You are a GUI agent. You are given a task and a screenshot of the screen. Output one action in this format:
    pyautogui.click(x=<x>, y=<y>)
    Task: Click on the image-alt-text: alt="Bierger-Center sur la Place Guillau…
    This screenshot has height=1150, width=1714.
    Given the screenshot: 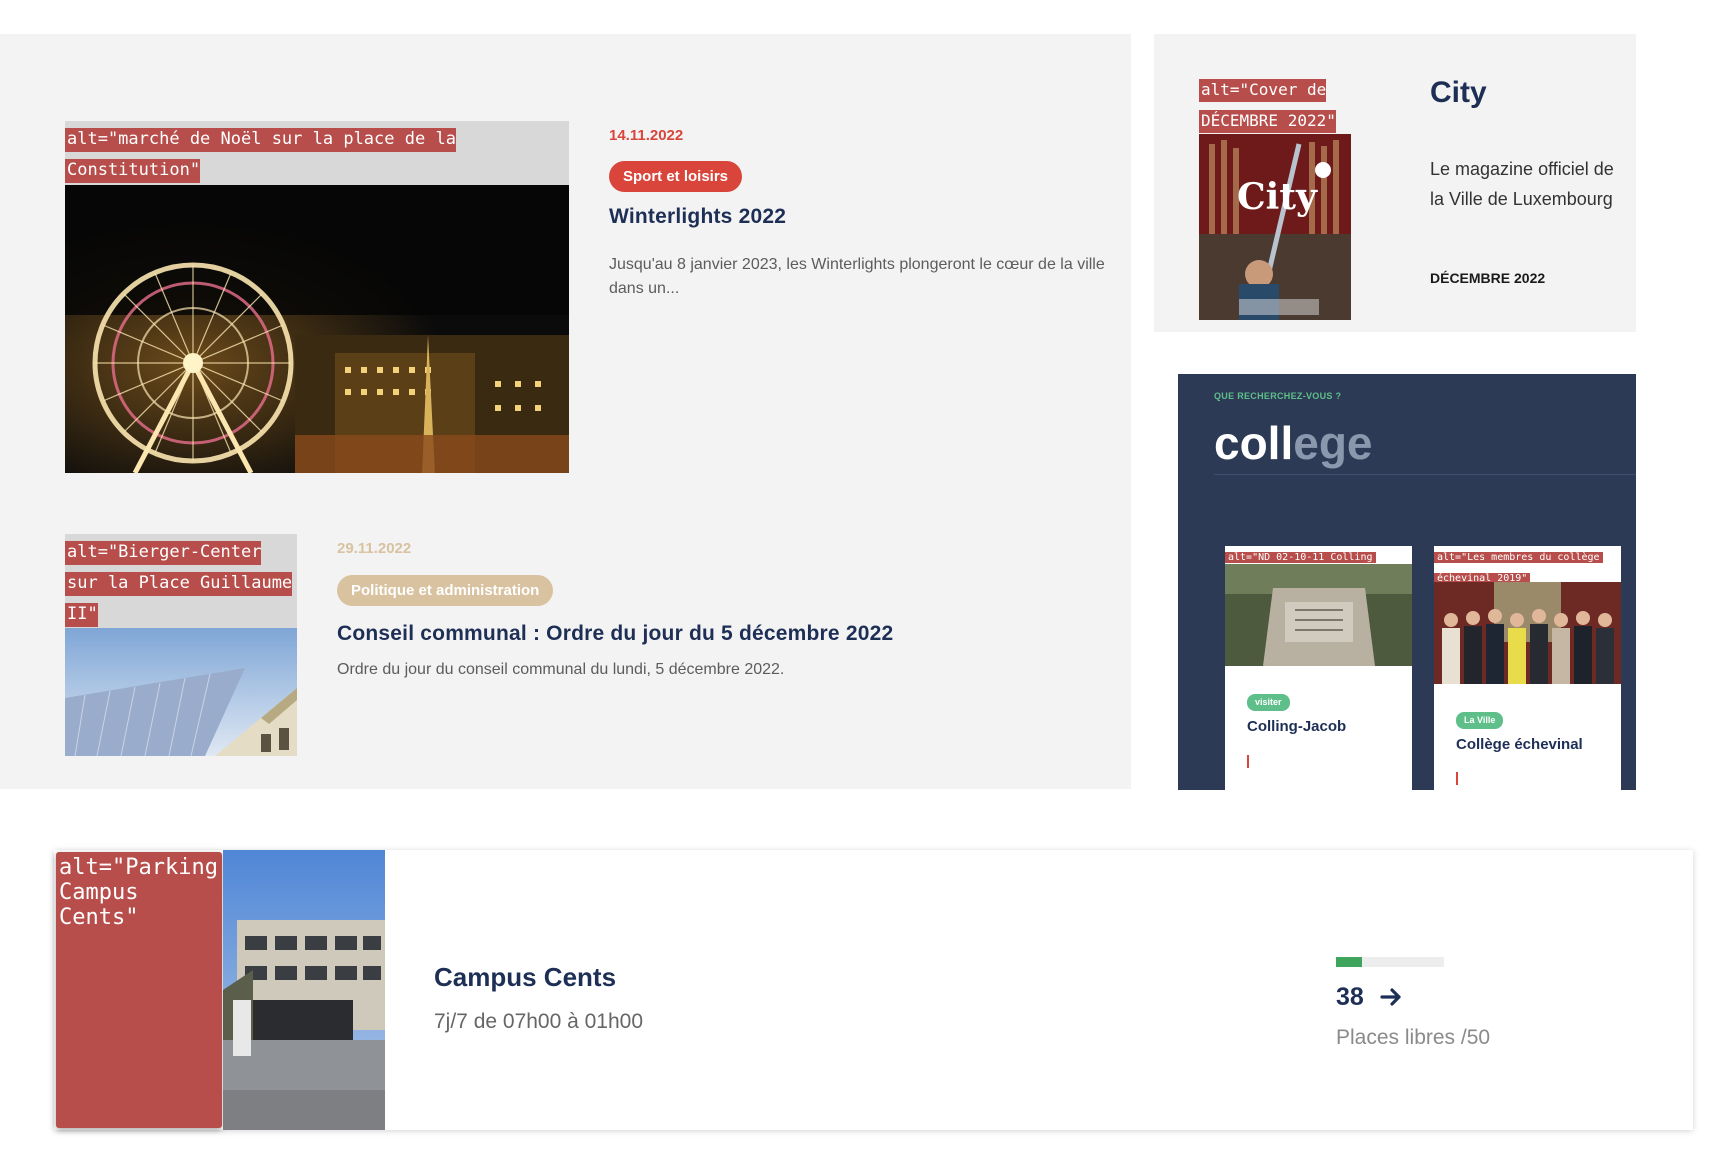 What is the action you would take?
    pyautogui.click(x=179, y=584)
    